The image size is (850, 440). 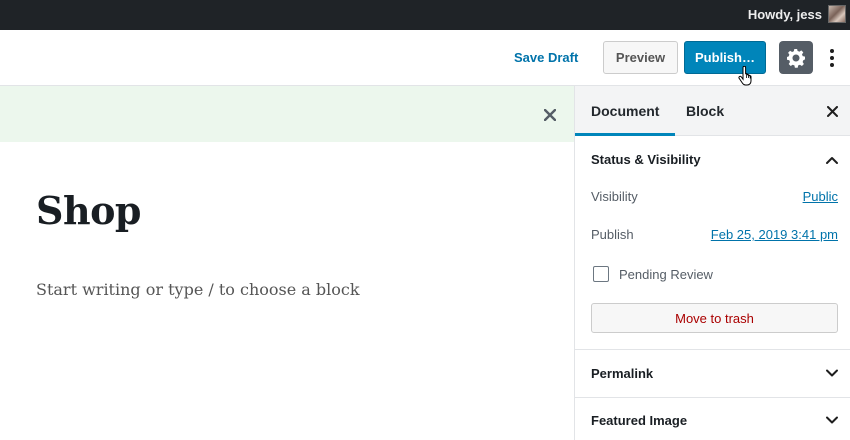 I want to click on notice-bar, so click(x=287, y=114).